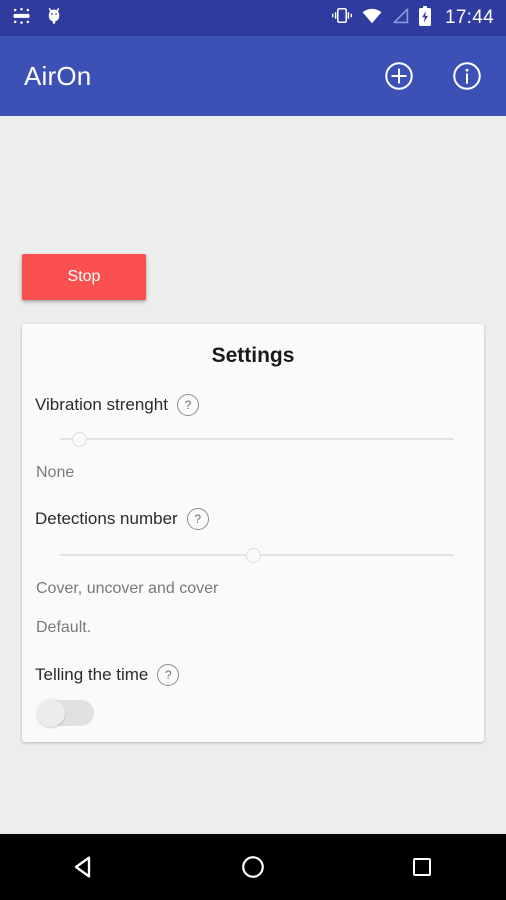 The width and height of the screenshot is (506, 900). Describe the element at coordinates (253, 355) in the screenshot. I see `settings-card-title: Settings` at that location.